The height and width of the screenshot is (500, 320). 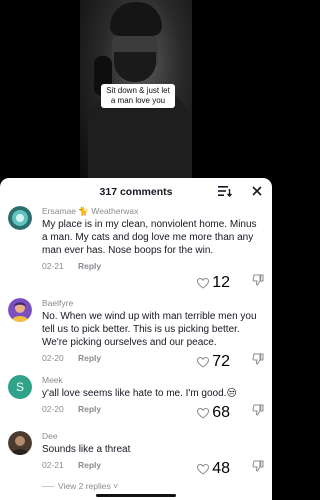 I want to click on like-button: 12, so click(x=213, y=283).